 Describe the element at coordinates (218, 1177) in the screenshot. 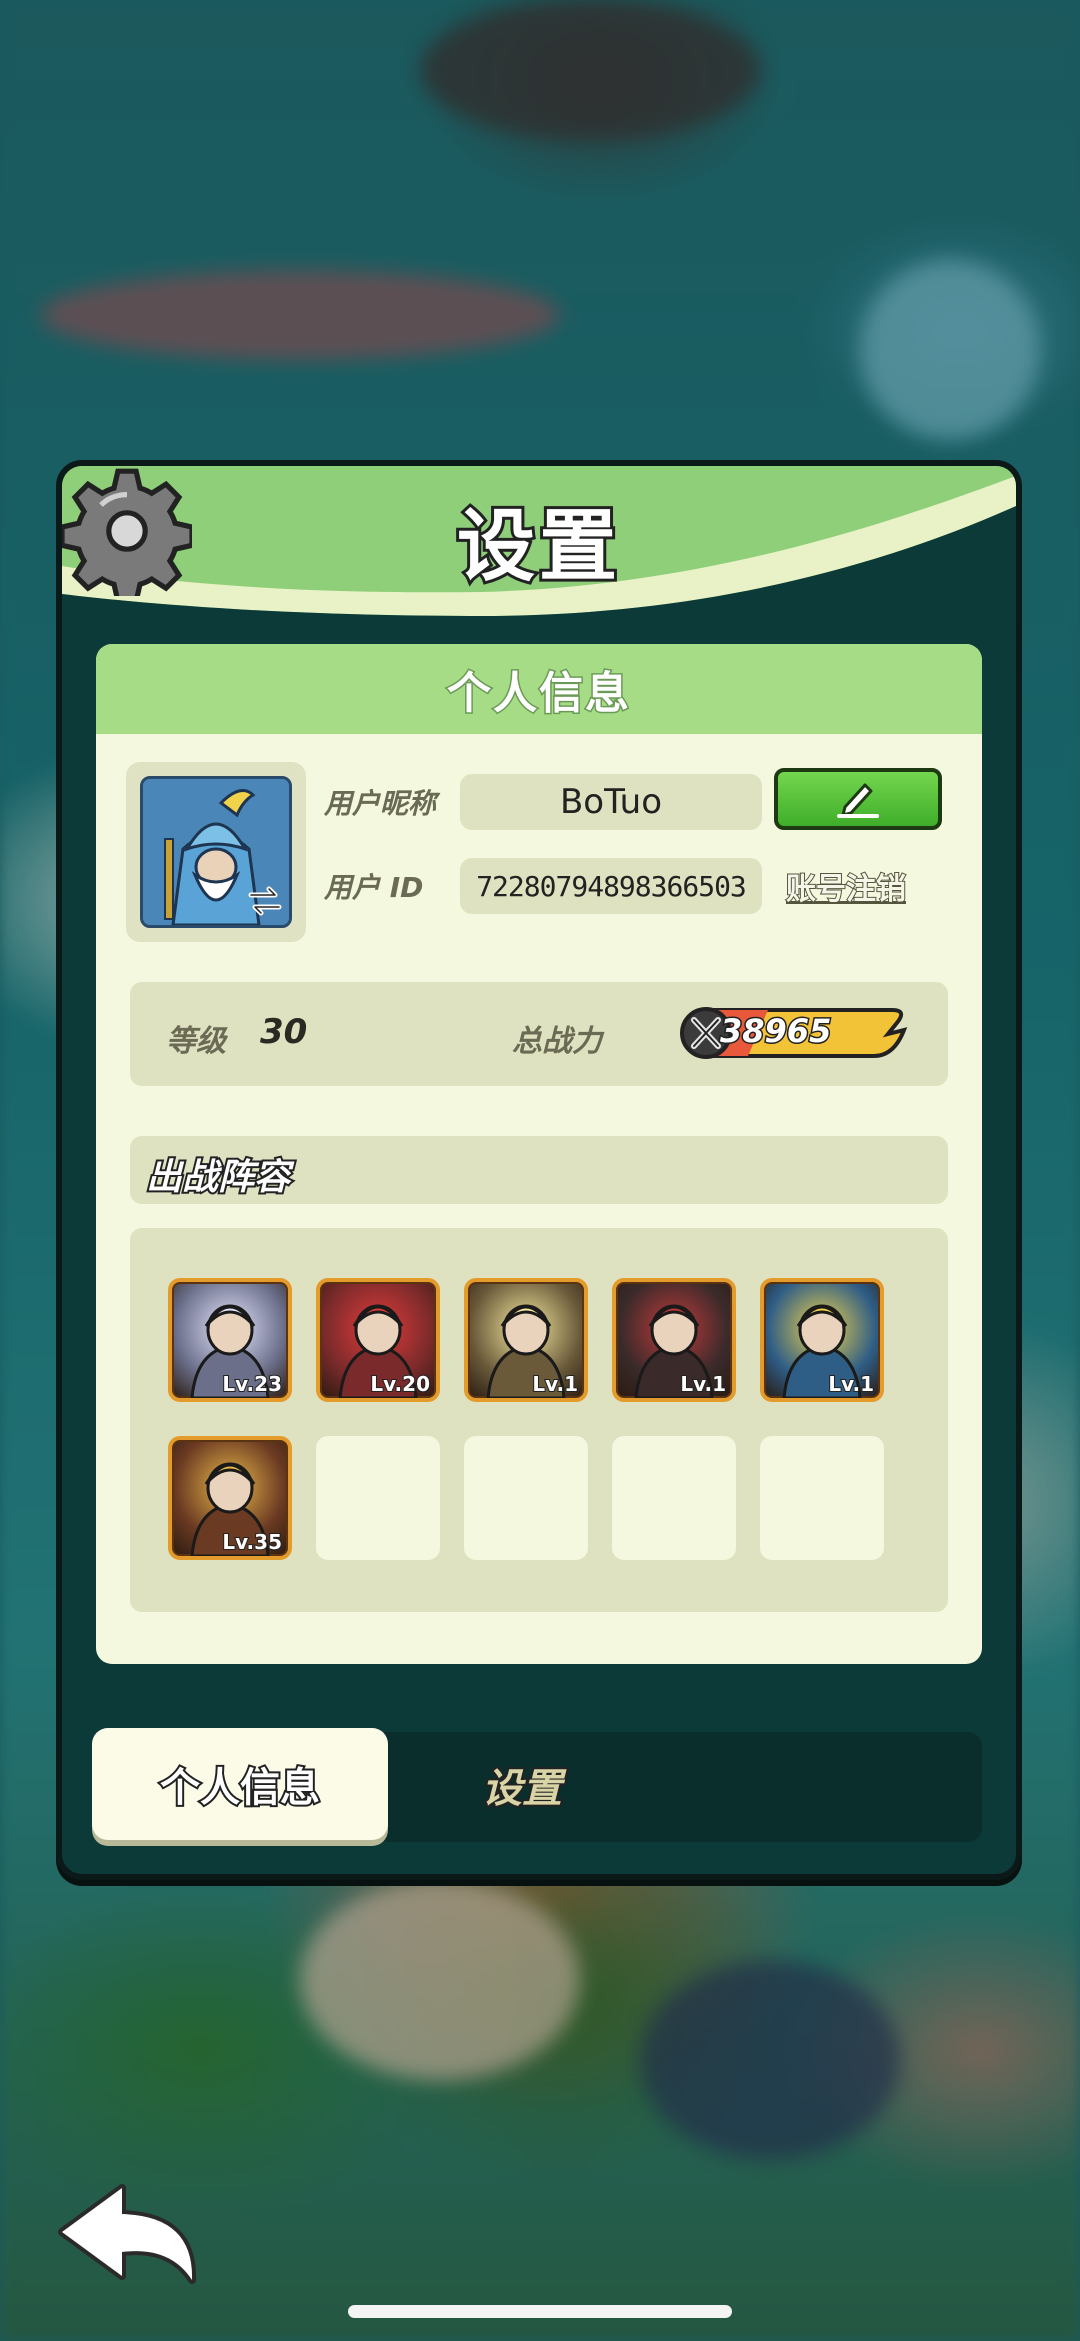

I see `lineup-title: 出战阵容` at that location.